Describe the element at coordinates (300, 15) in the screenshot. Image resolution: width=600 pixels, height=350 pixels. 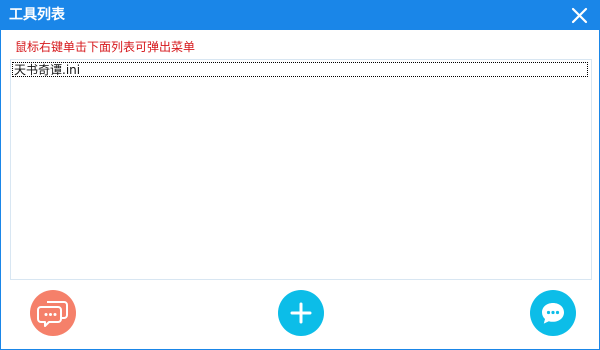
I see `title-bar: 工具列表` at that location.